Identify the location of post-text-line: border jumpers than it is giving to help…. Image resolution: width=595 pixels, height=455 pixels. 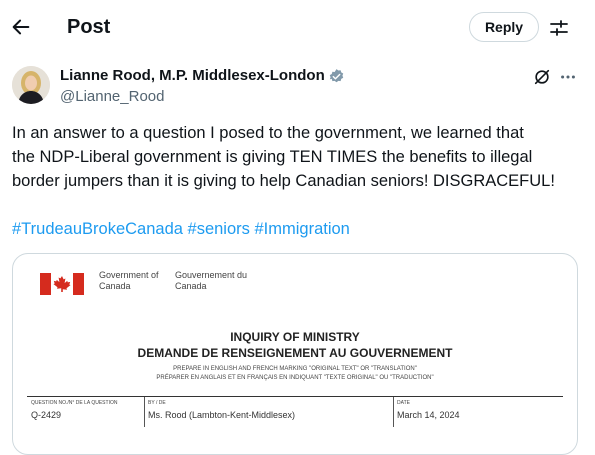
(283, 181).